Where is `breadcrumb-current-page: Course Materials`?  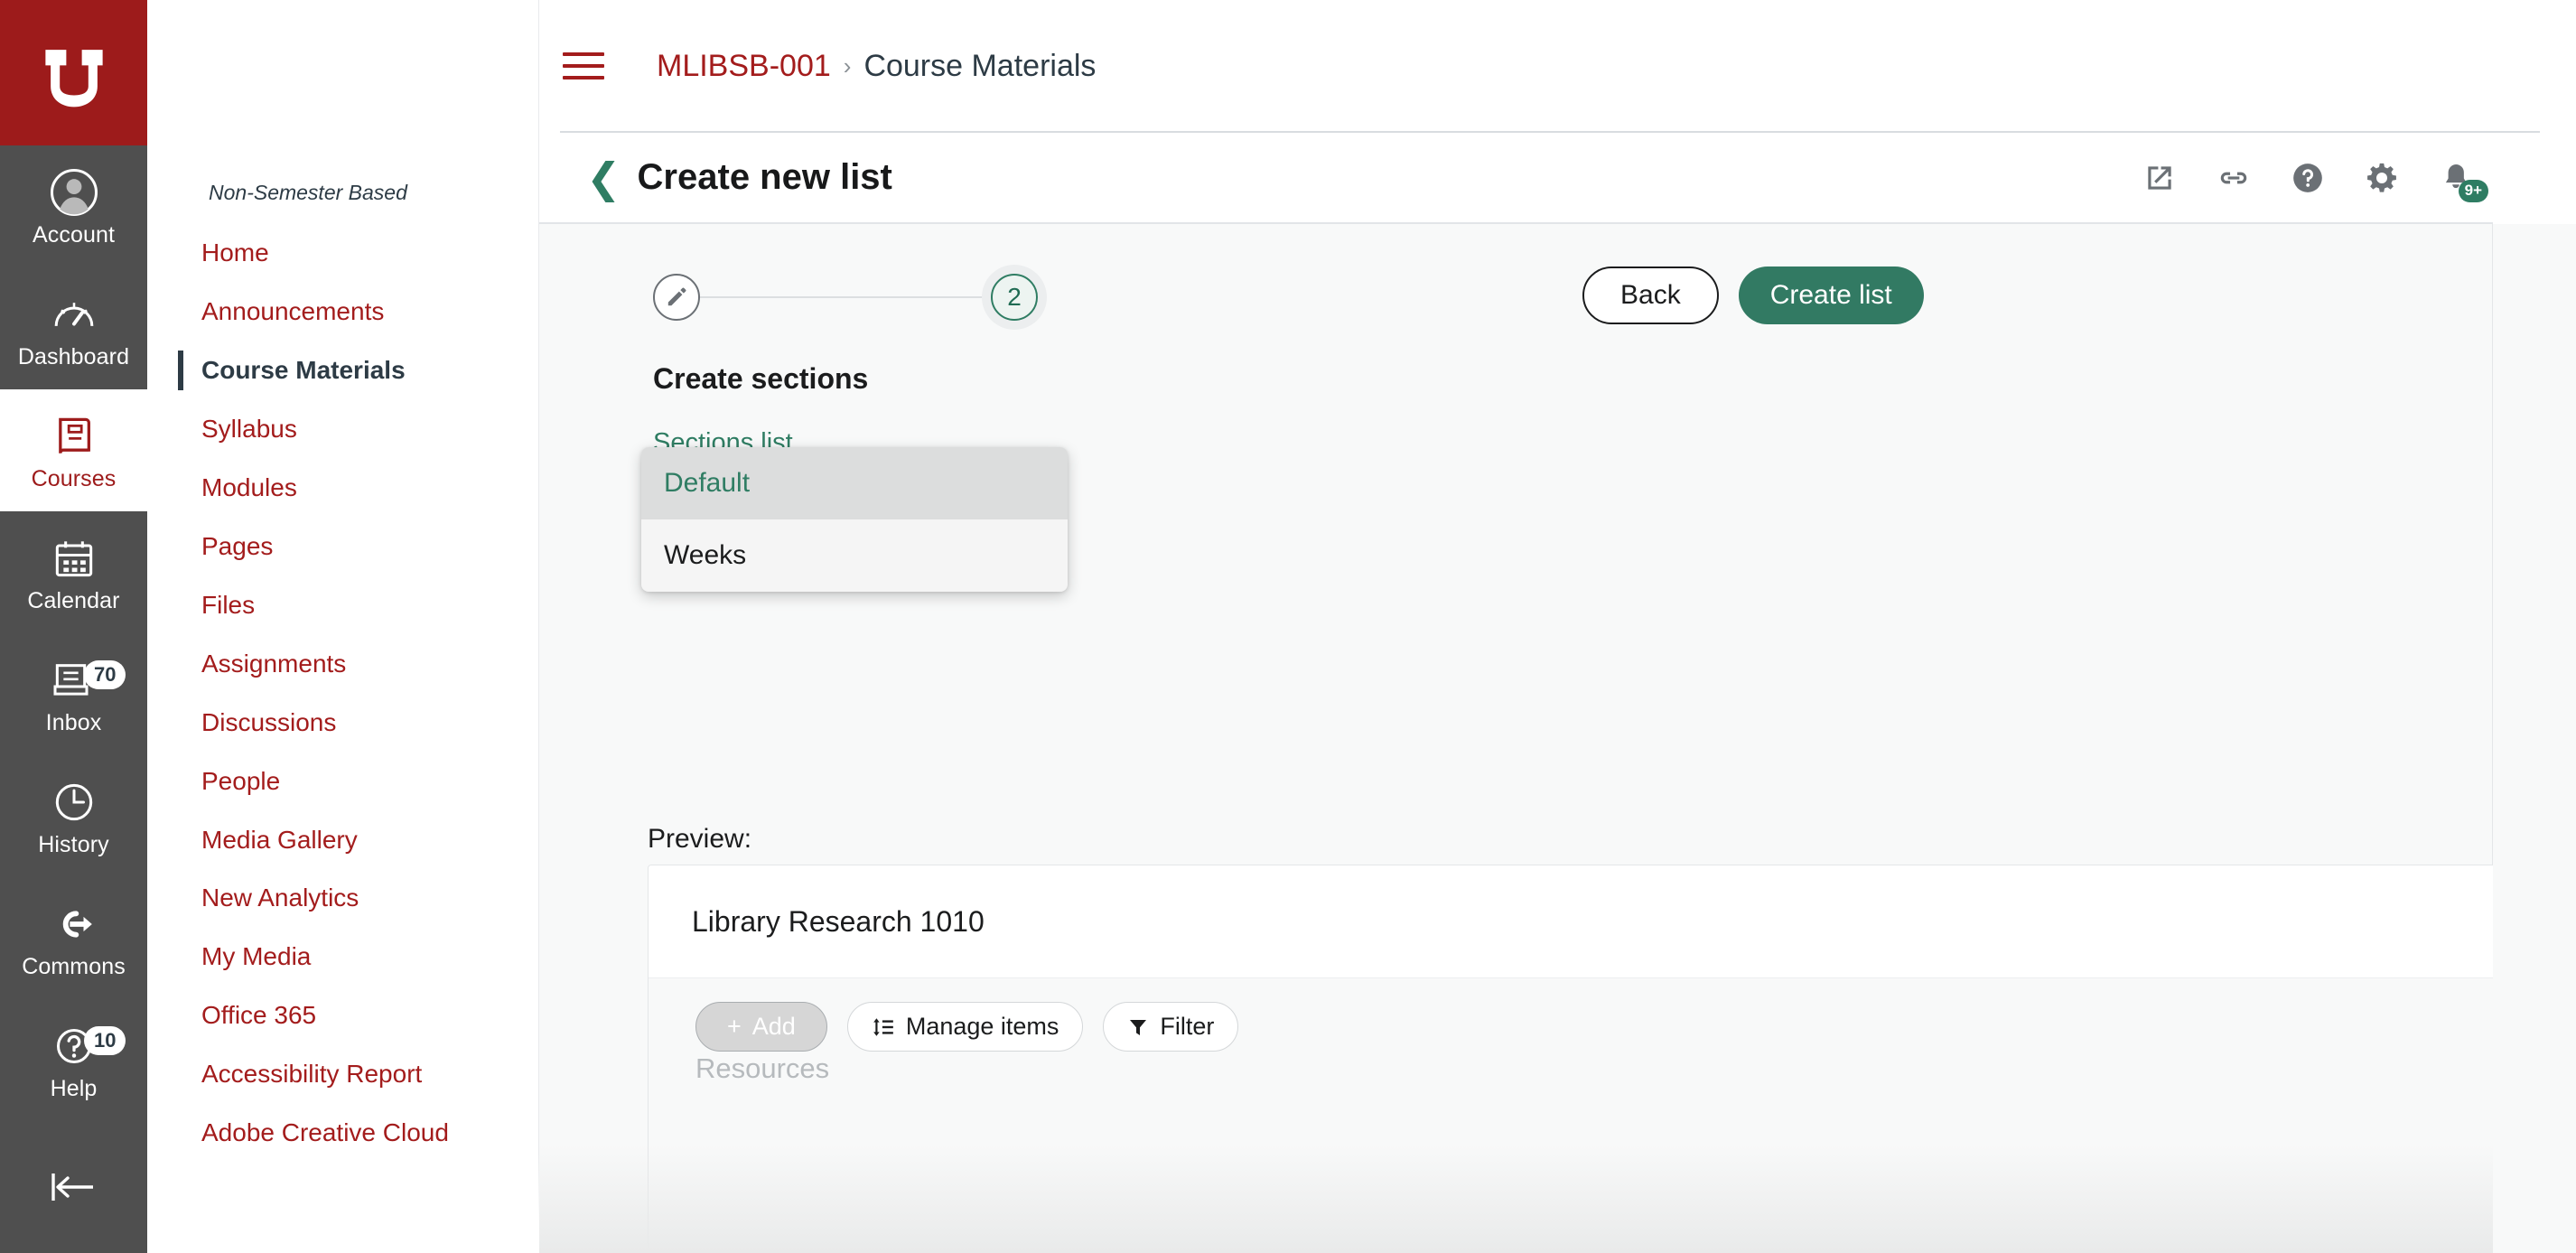
breadcrumb-current-page: Course Materials is located at coordinates (980, 65).